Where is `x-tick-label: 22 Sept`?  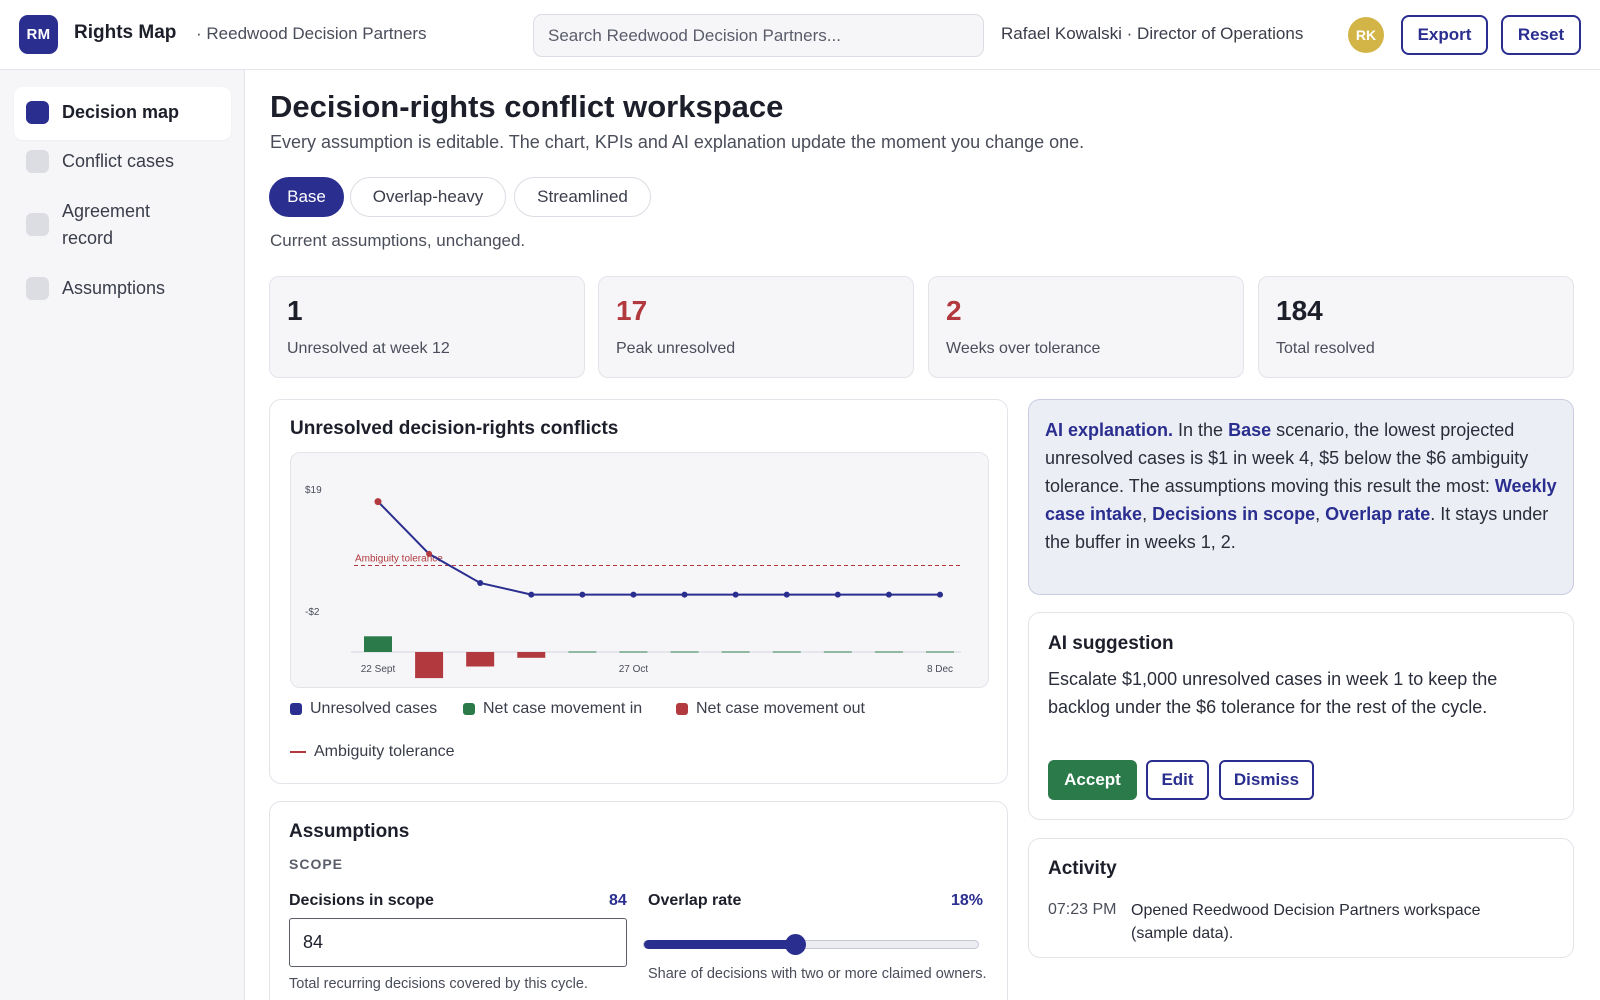 x-tick-label: 22 Sept is located at coordinates (378, 669).